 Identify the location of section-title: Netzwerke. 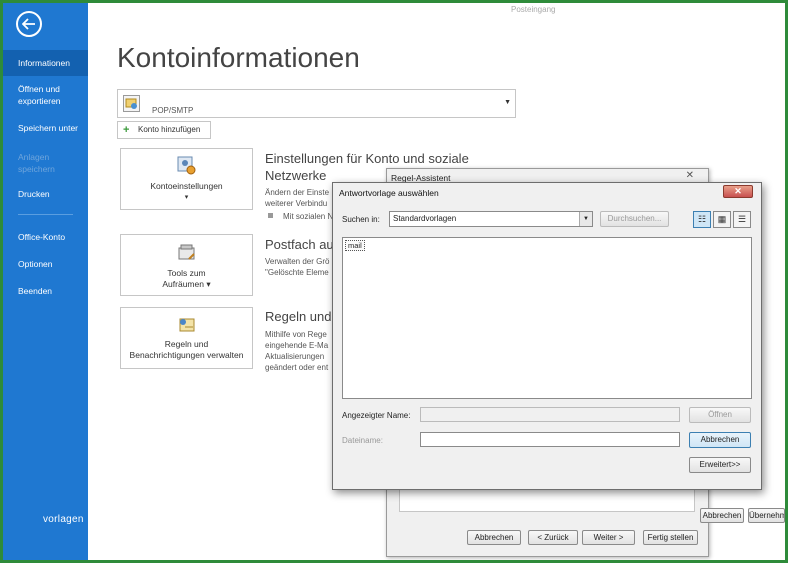
(296, 175).